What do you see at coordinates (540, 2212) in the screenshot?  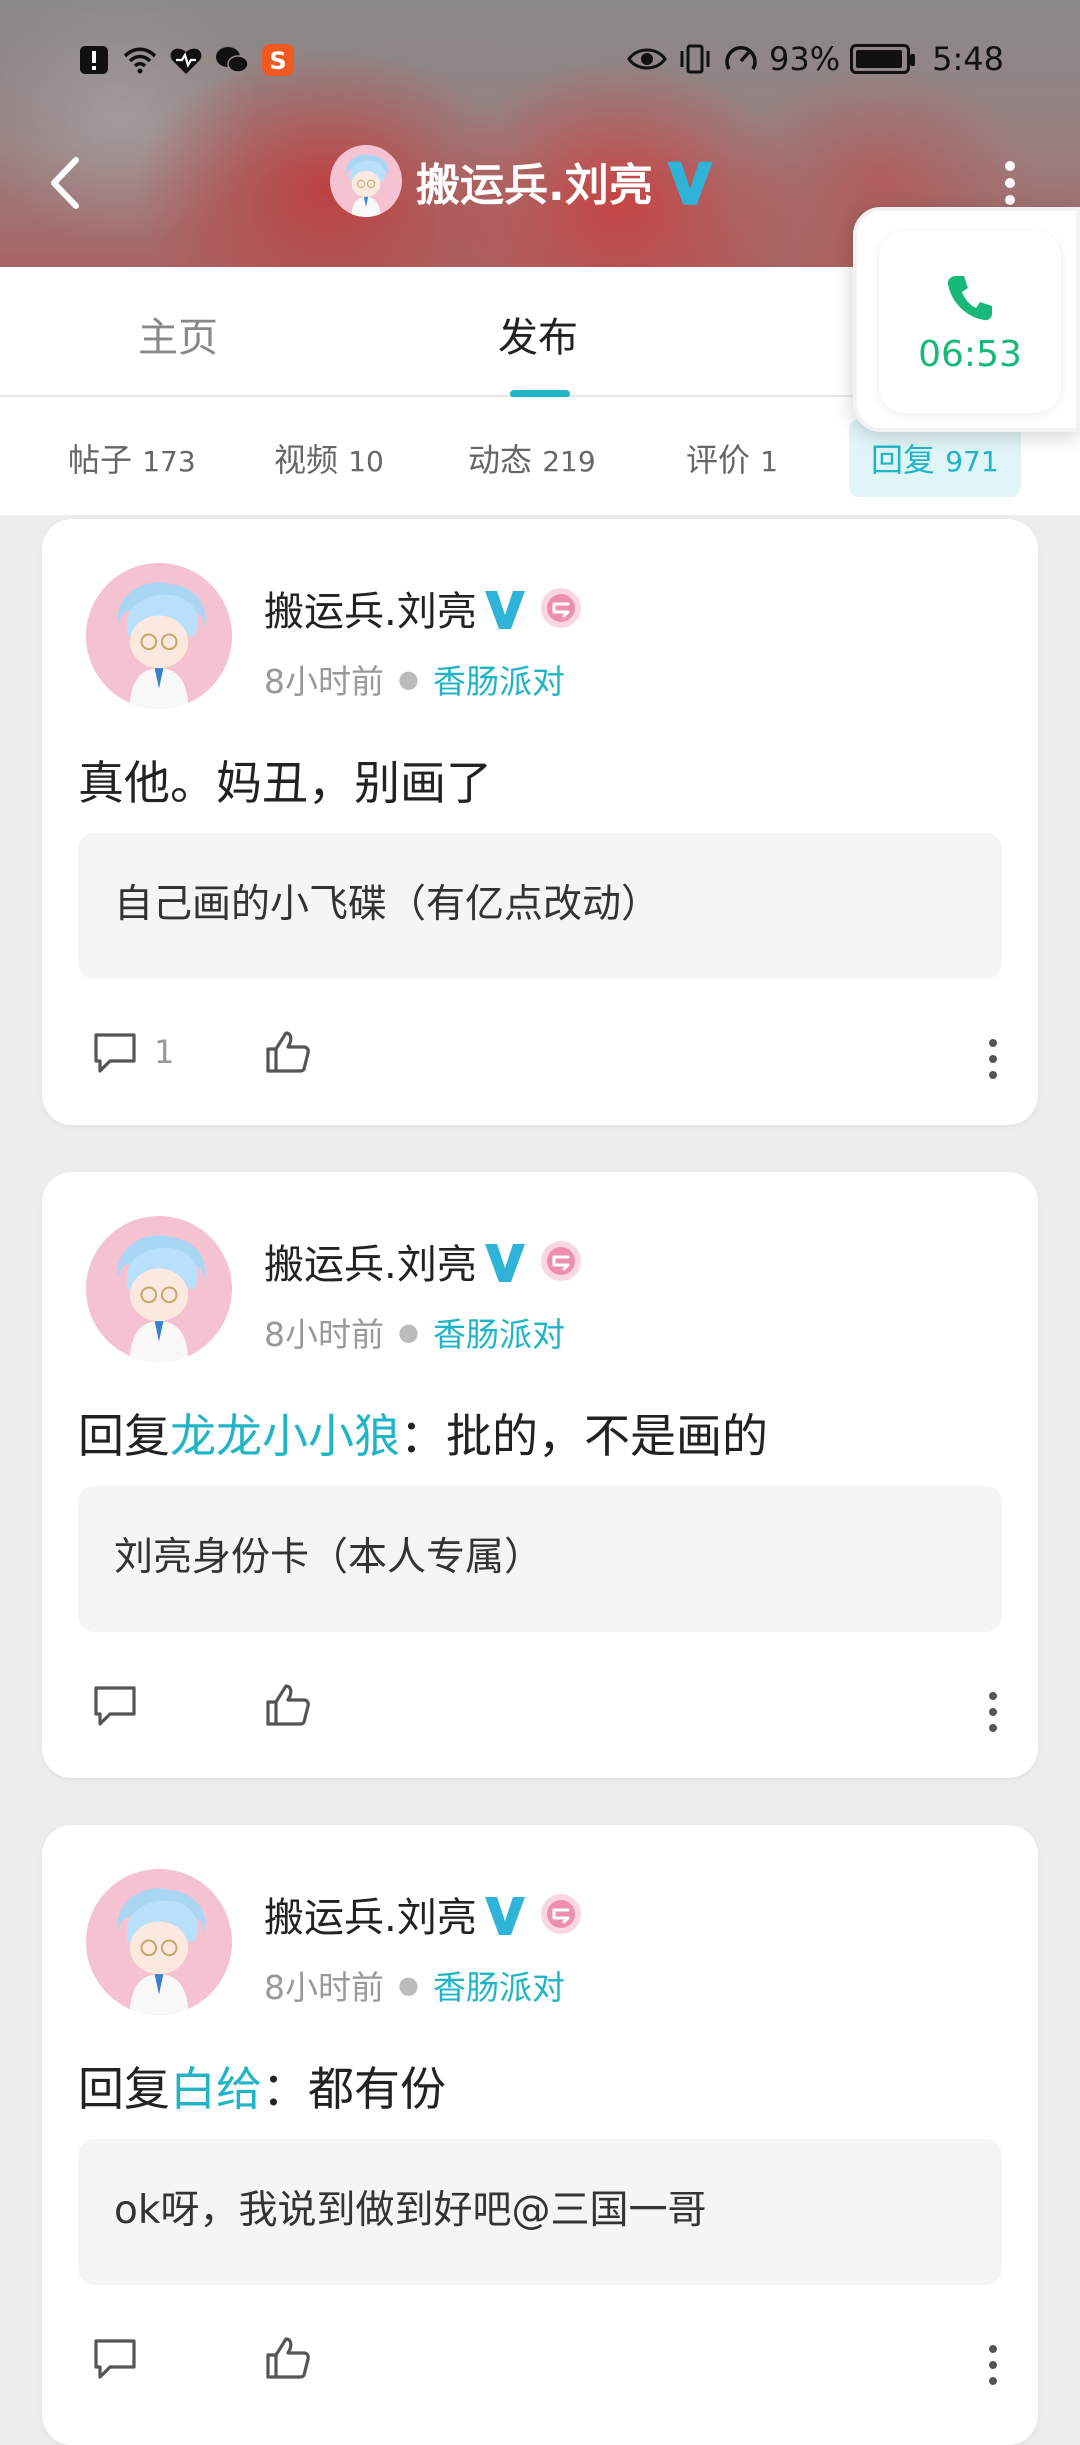 I see `quoted-post: ok呀，我说到做到好吧@三国一哥` at bounding box center [540, 2212].